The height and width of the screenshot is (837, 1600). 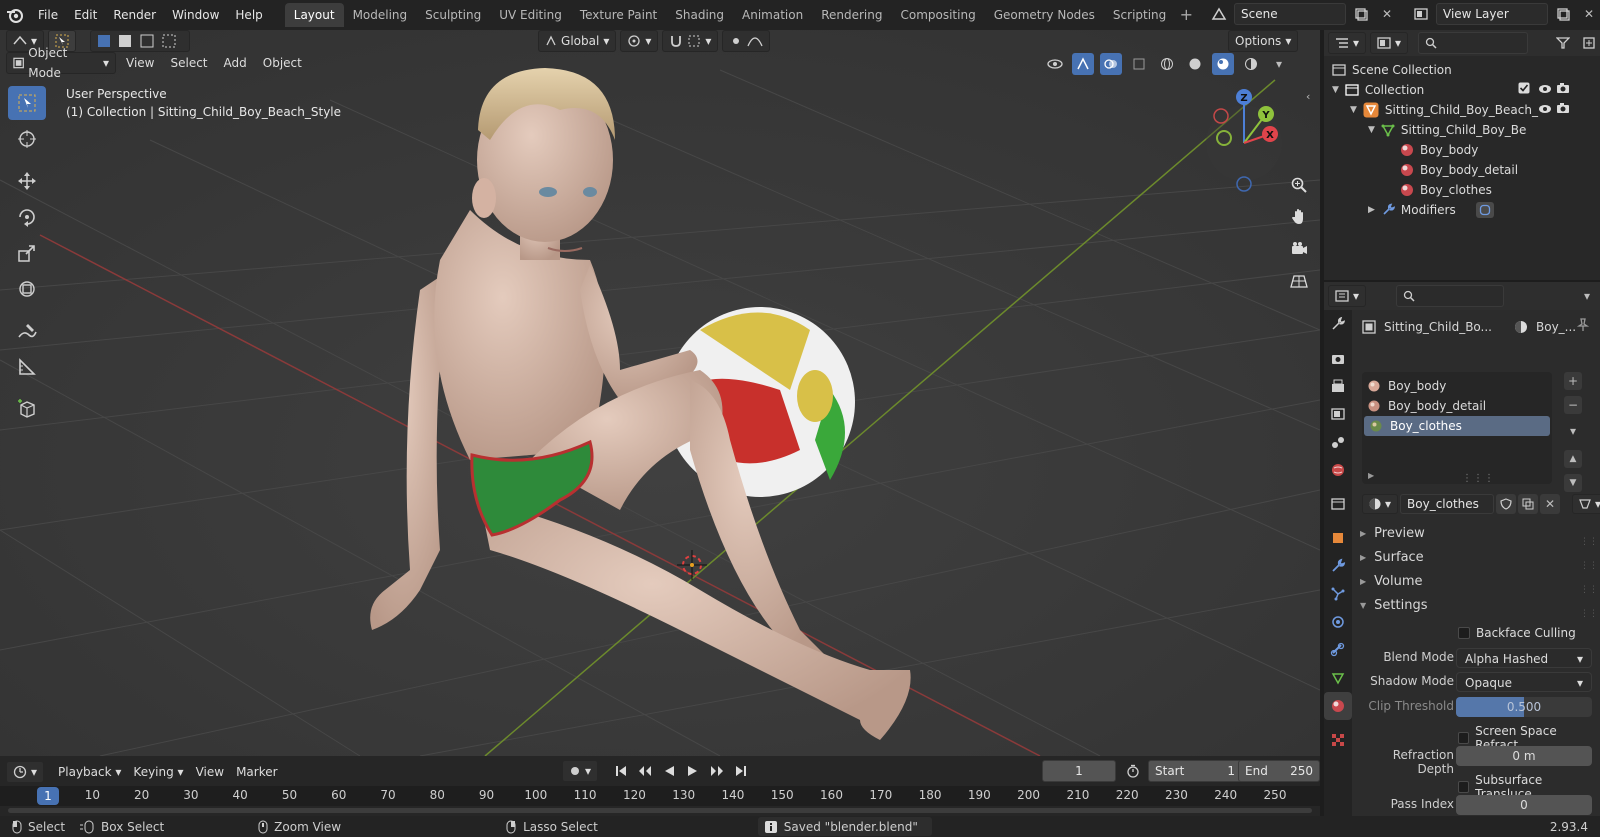 I want to click on gizmo-toggle-icon, so click(x=1083, y=64).